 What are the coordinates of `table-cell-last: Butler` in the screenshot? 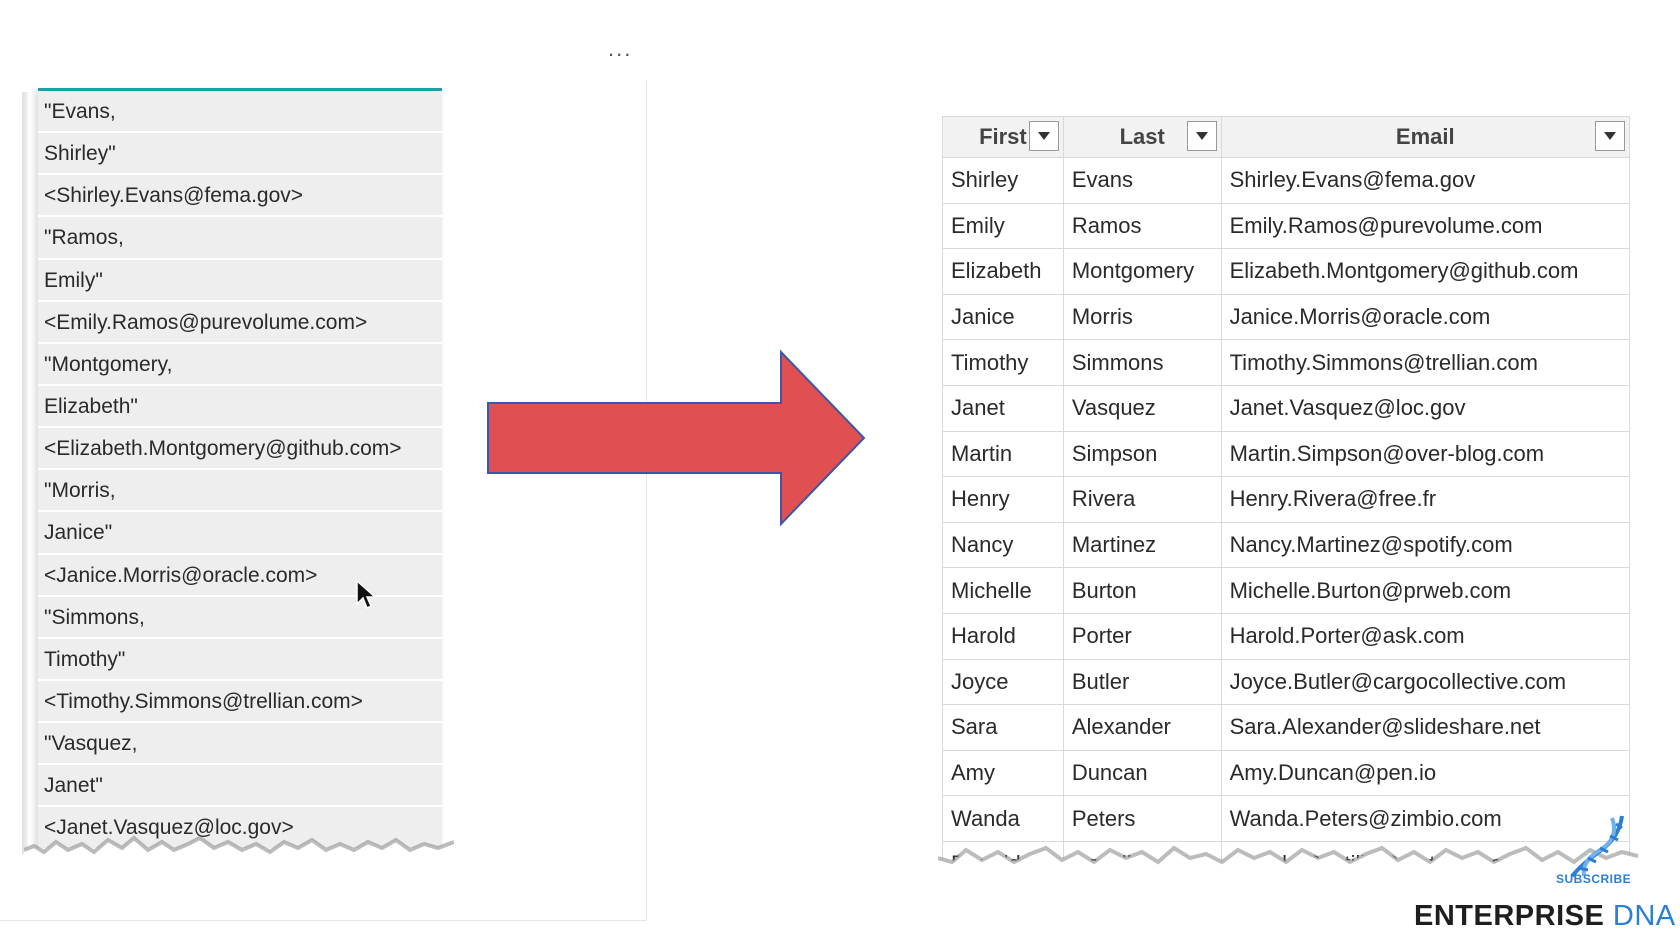 It's located at (1142, 682).